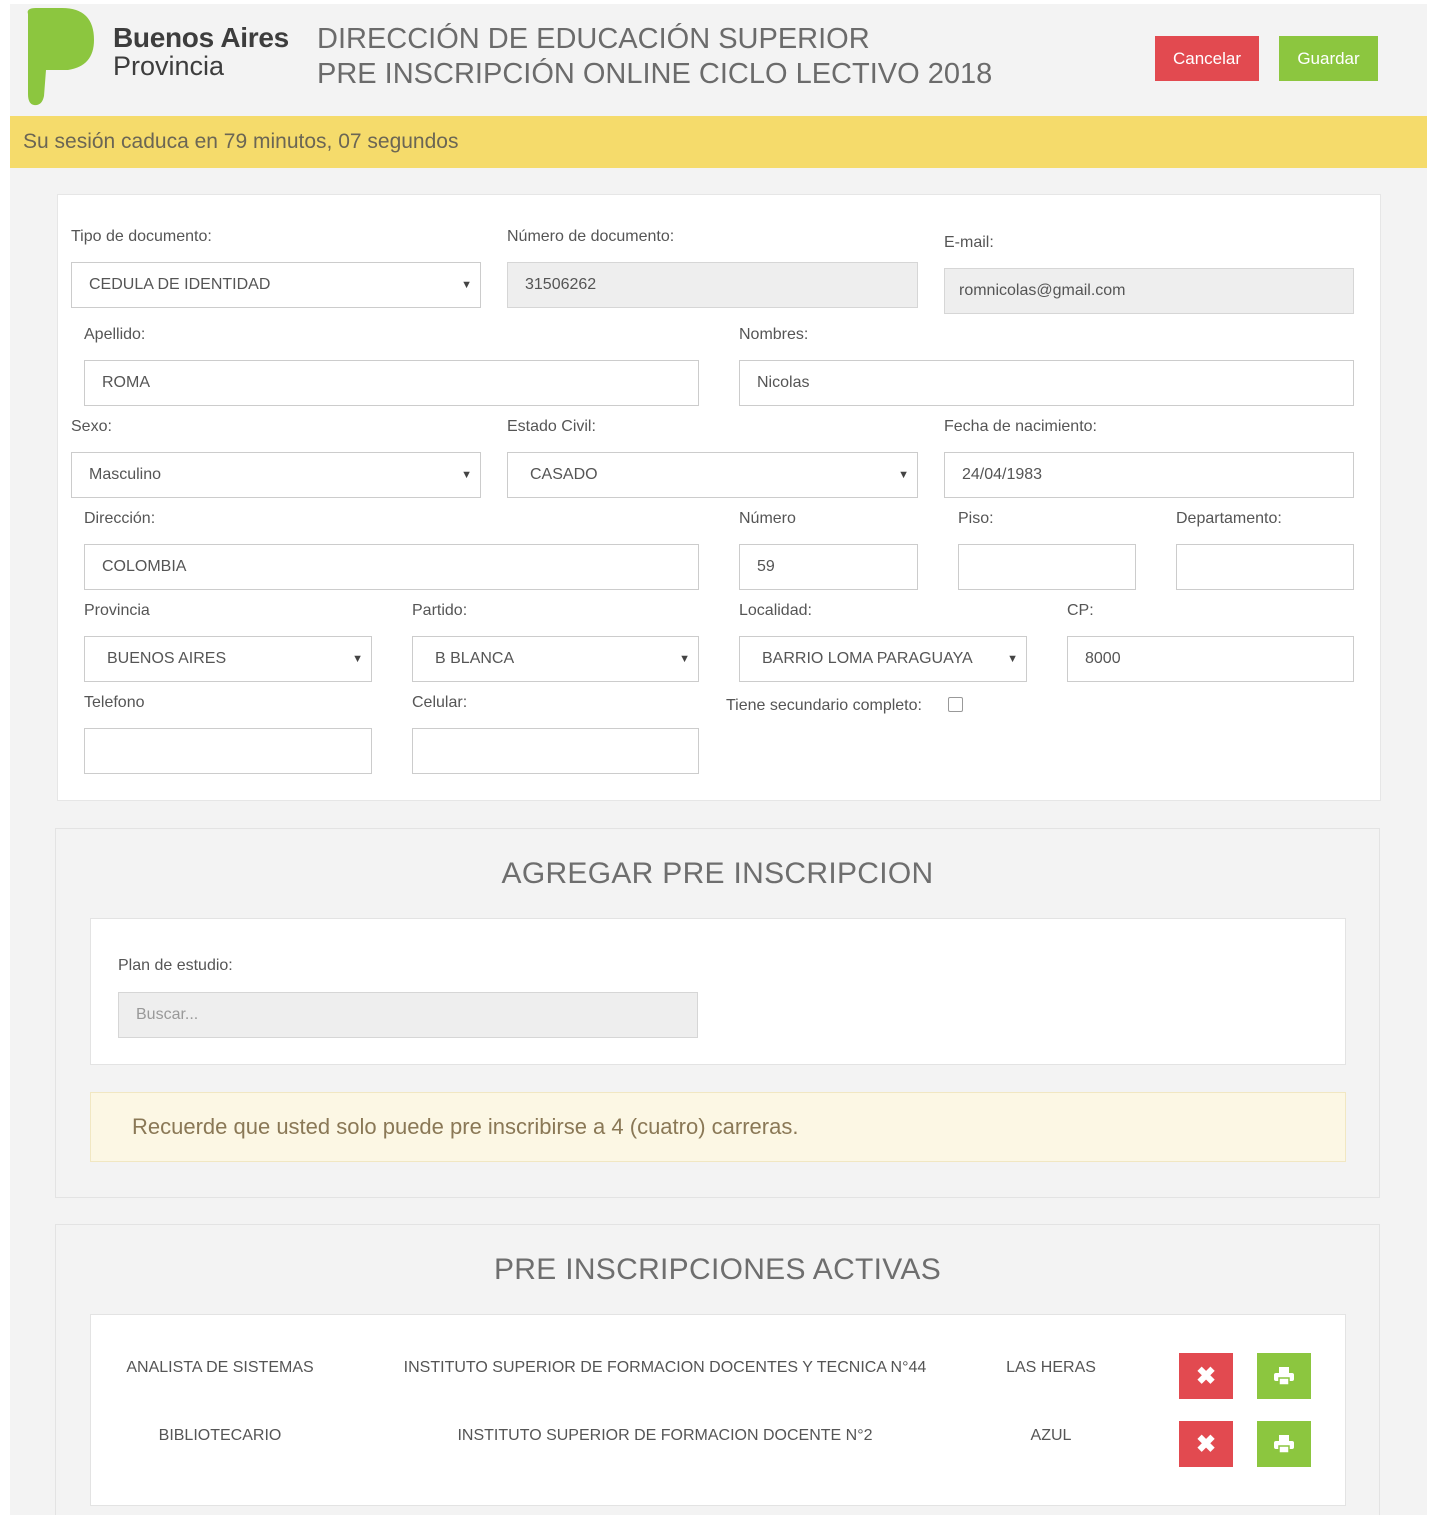 Image resolution: width=1432 pixels, height=1515 pixels. What do you see at coordinates (220, 1367) in the screenshot?
I see `carrera-cell: ANALISTA DE SISTEMAS` at bounding box center [220, 1367].